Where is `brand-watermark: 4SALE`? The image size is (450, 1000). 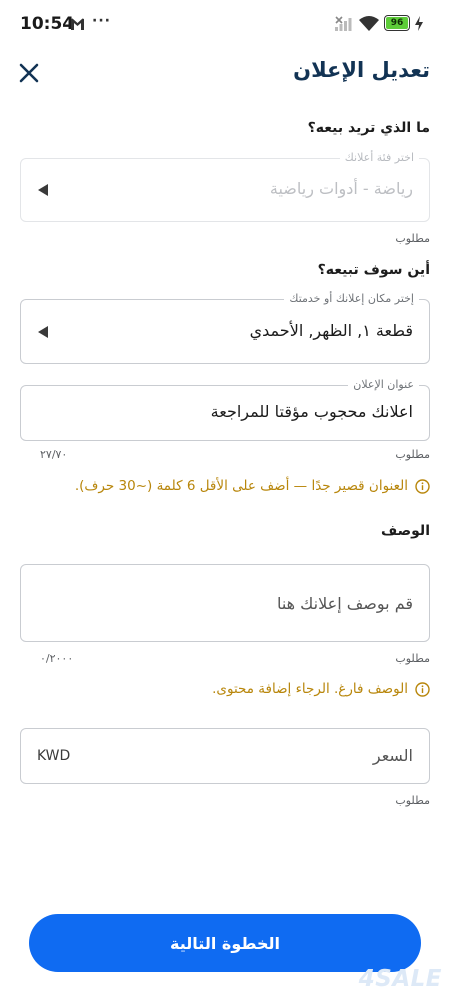 brand-watermark: 4SALE is located at coordinates (400, 979).